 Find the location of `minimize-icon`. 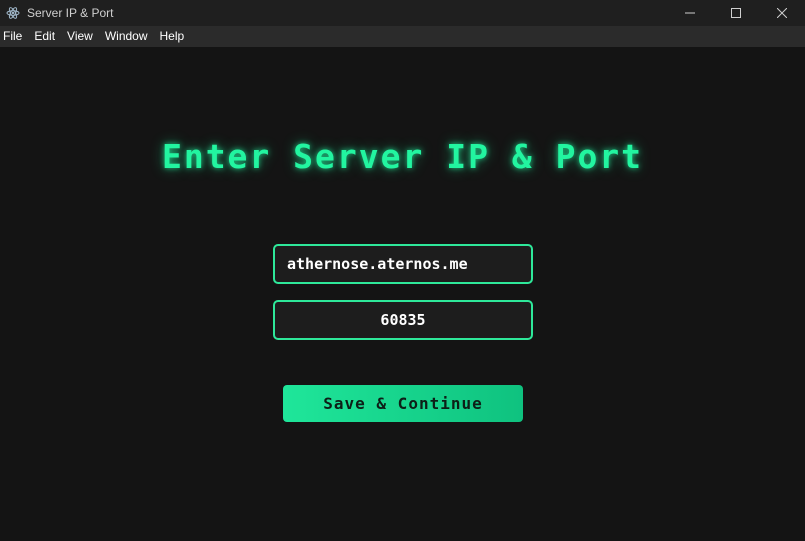

minimize-icon is located at coordinates (690, 13).